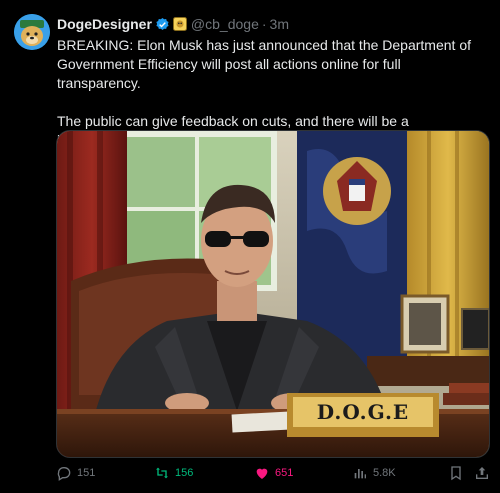  What do you see at coordinates (86, 473) in the screenshot?
I see `reply-count: 151` at bounding box center [86, 473].